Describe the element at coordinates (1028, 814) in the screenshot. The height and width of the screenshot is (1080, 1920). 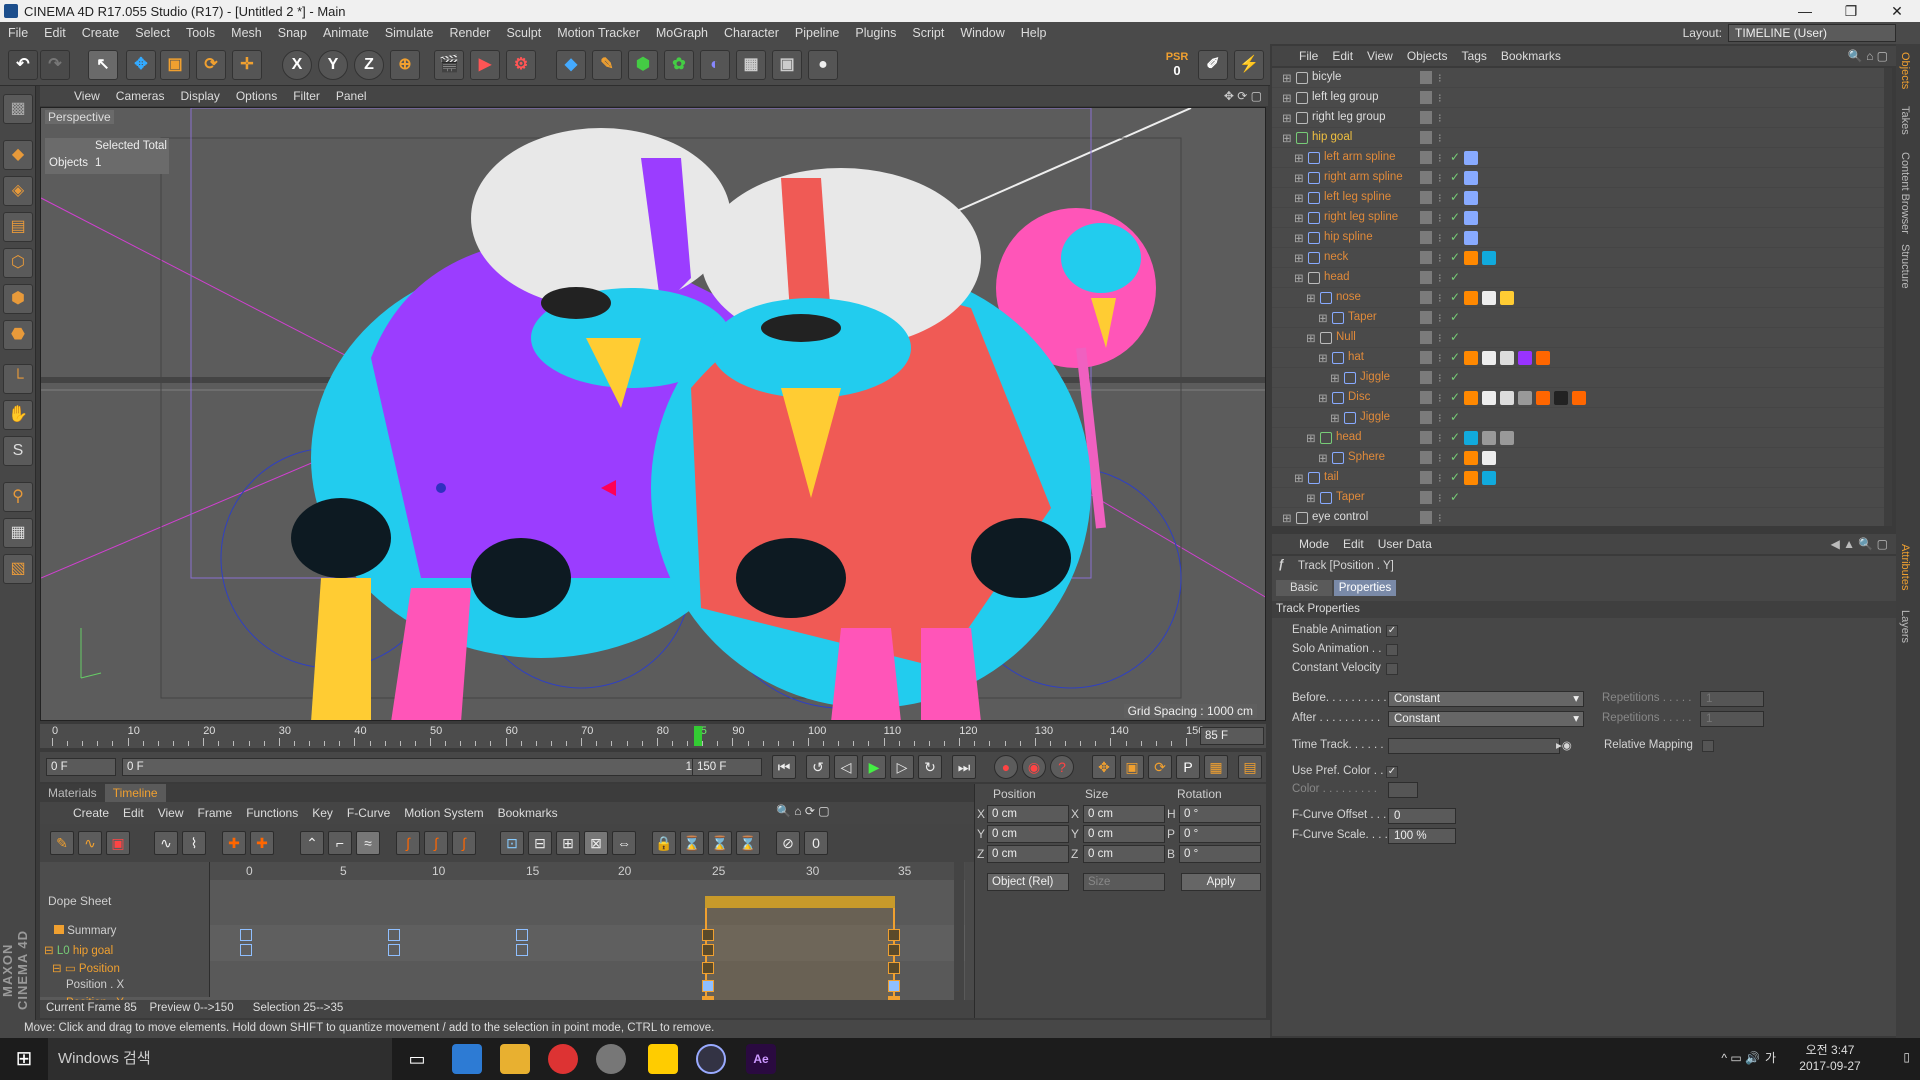
I see `position-x-field: 0 cm` at that location.